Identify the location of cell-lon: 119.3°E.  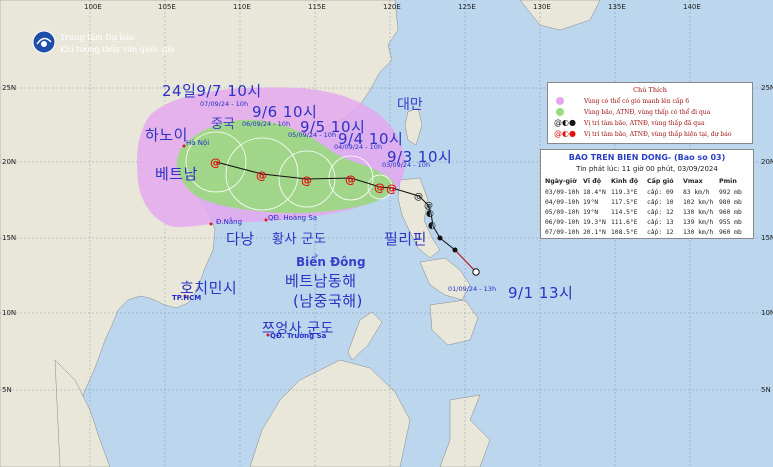
(624, 192).